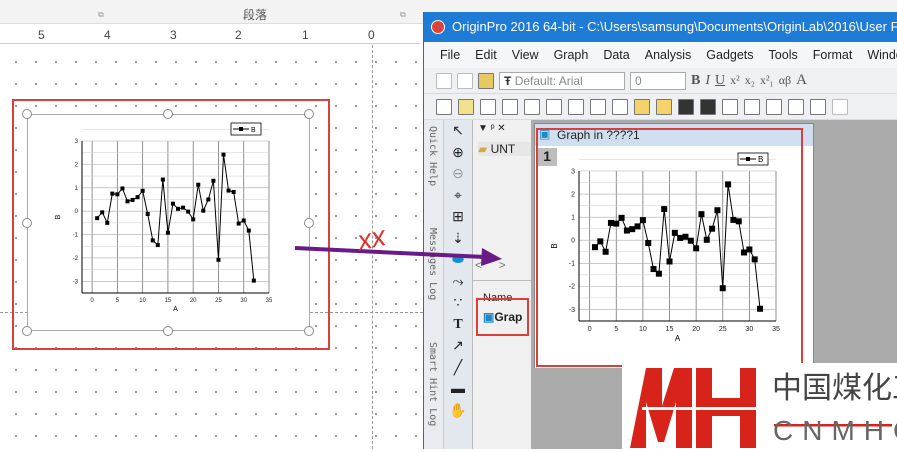 This screenshot has width=897, height=452. Describe the element at coordinates (835, 430) in the screenshot. I see `logo-en-text: CNMHG` at that location.